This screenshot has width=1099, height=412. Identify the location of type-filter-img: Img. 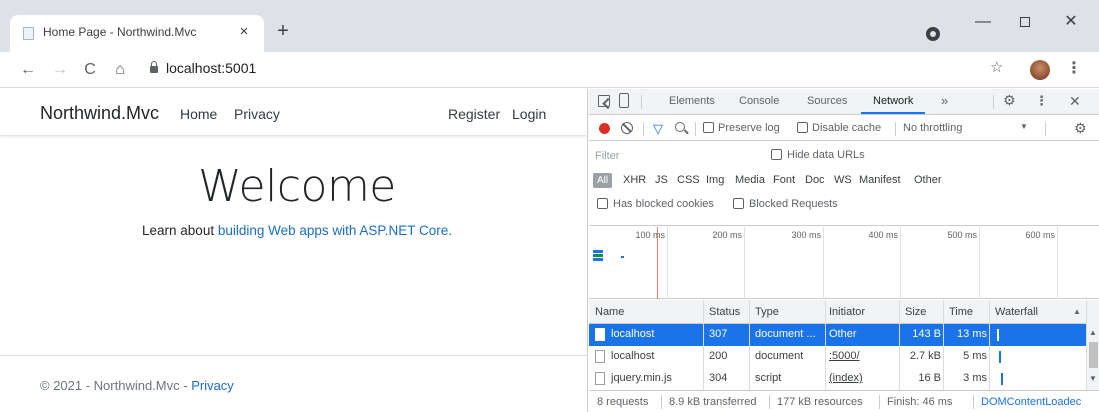
(715, 180).